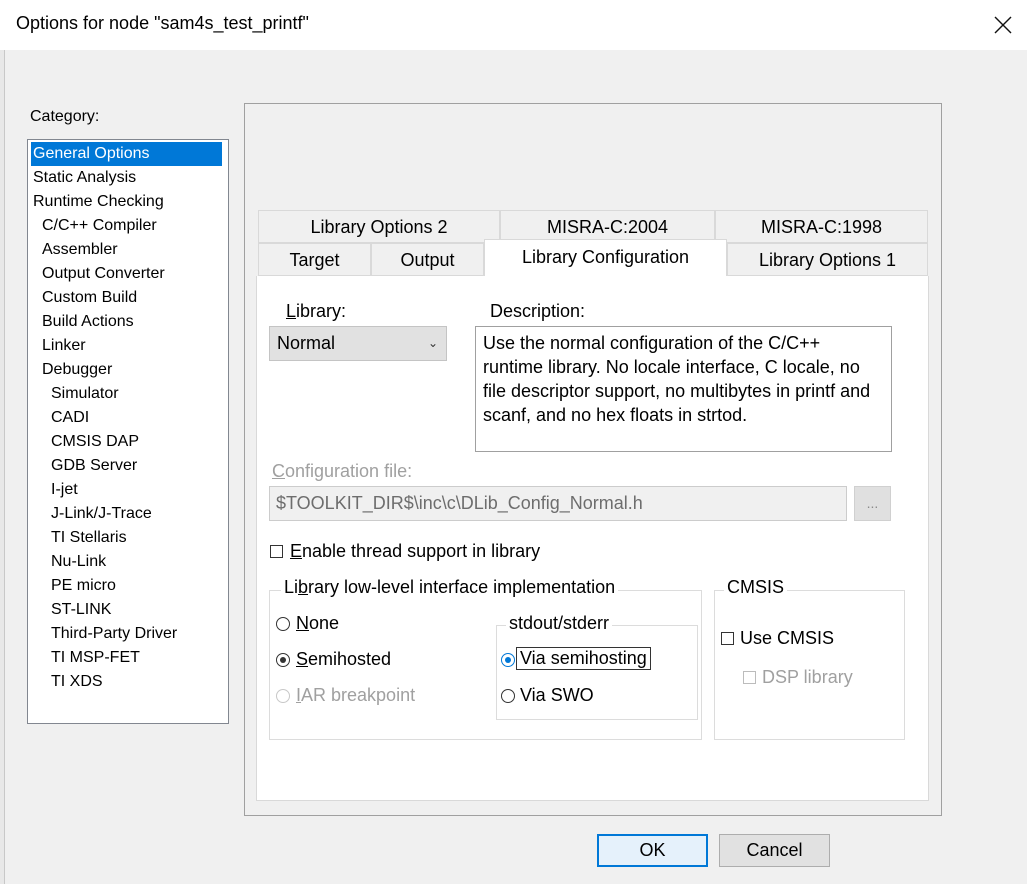  What do you see at coordinates (54, 490) in the screenshot?
I see `category-item: I-jet` at bounding box center [54, 490].